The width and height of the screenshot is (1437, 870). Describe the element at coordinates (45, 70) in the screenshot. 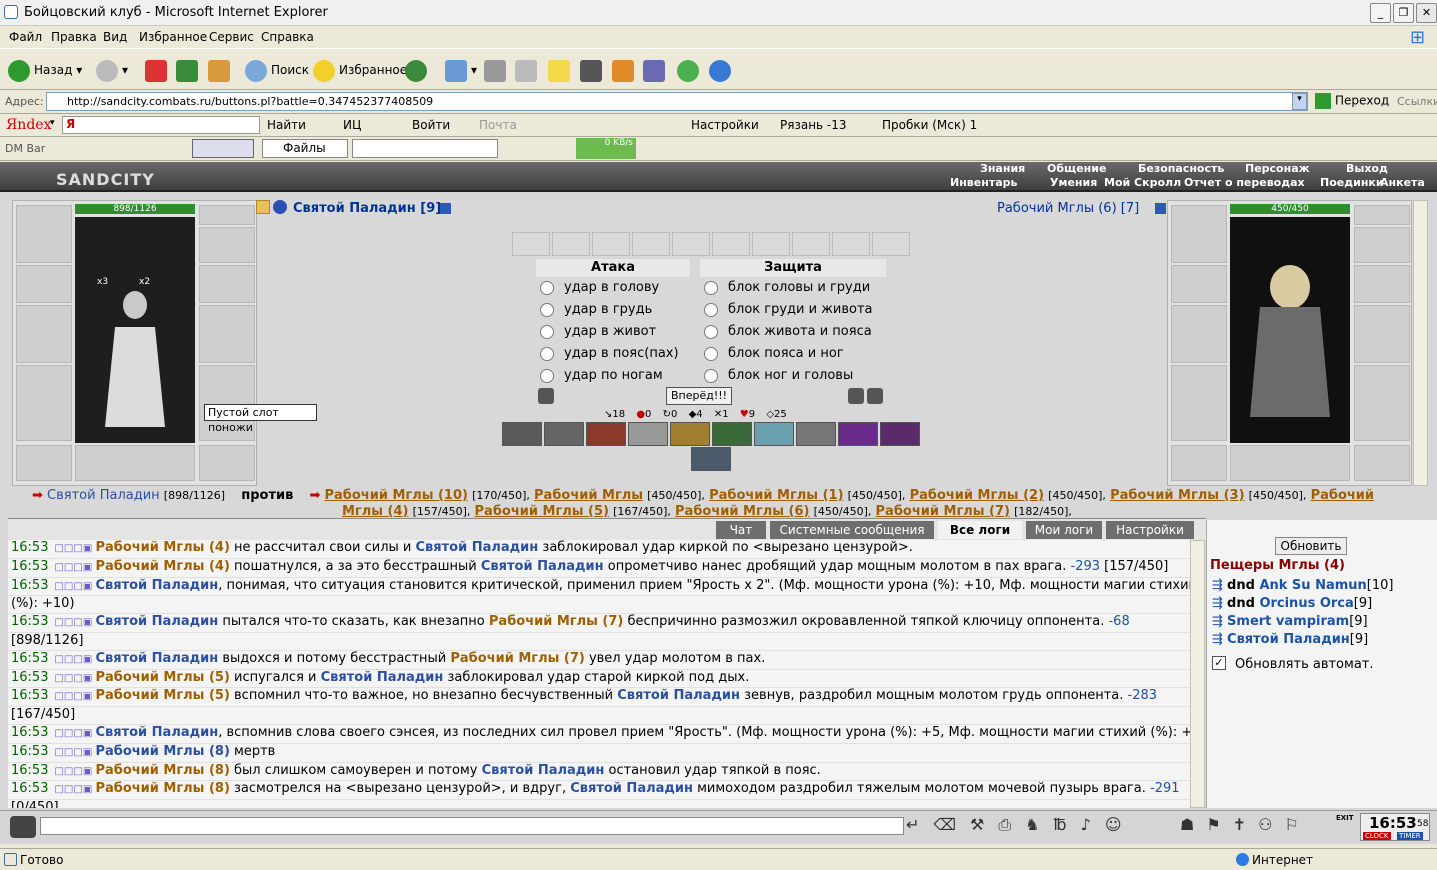

I see `back-button: Назад ▾` at that location.